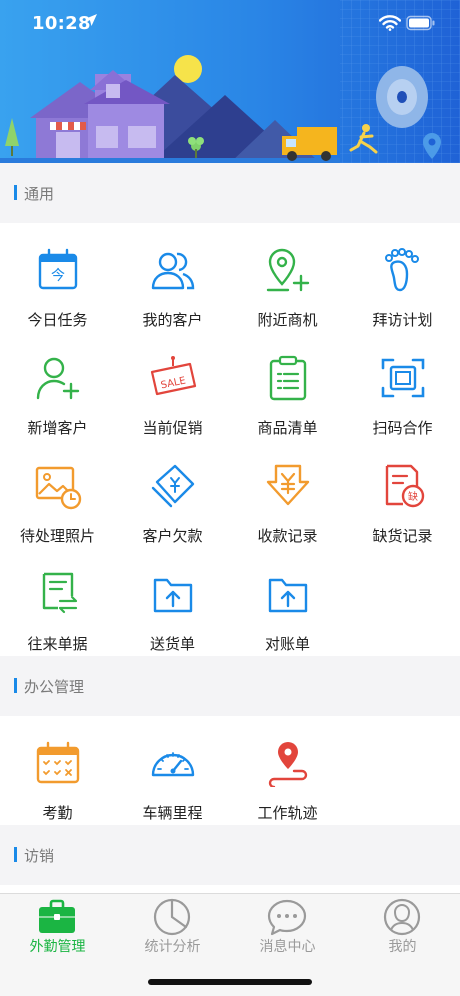 The width and height of the screenshot is (460, 996). I want to click on grid-item-label: 我的客户, so click(172, 320).